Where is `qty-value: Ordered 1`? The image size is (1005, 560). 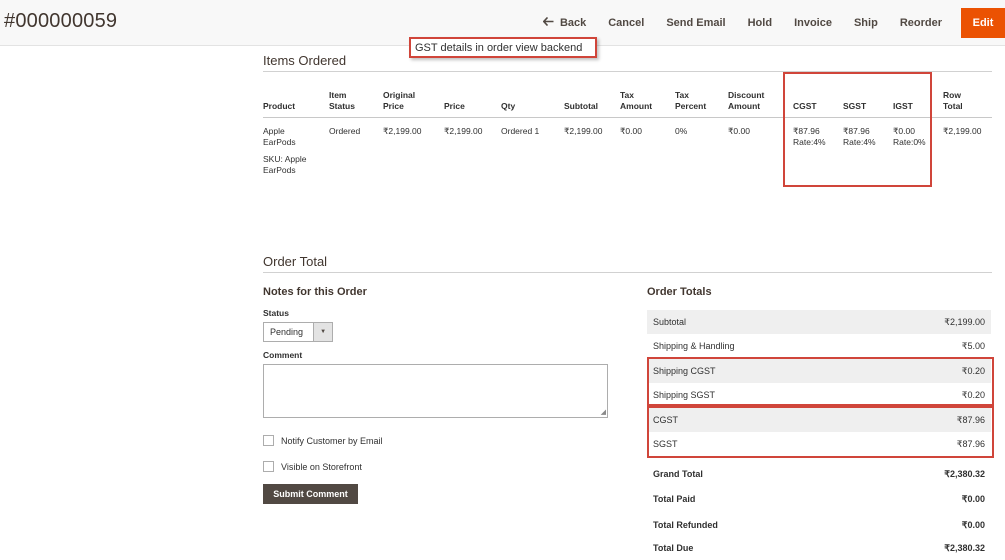
qty-value: Ordered 1 is located at coordinates (520, 131).